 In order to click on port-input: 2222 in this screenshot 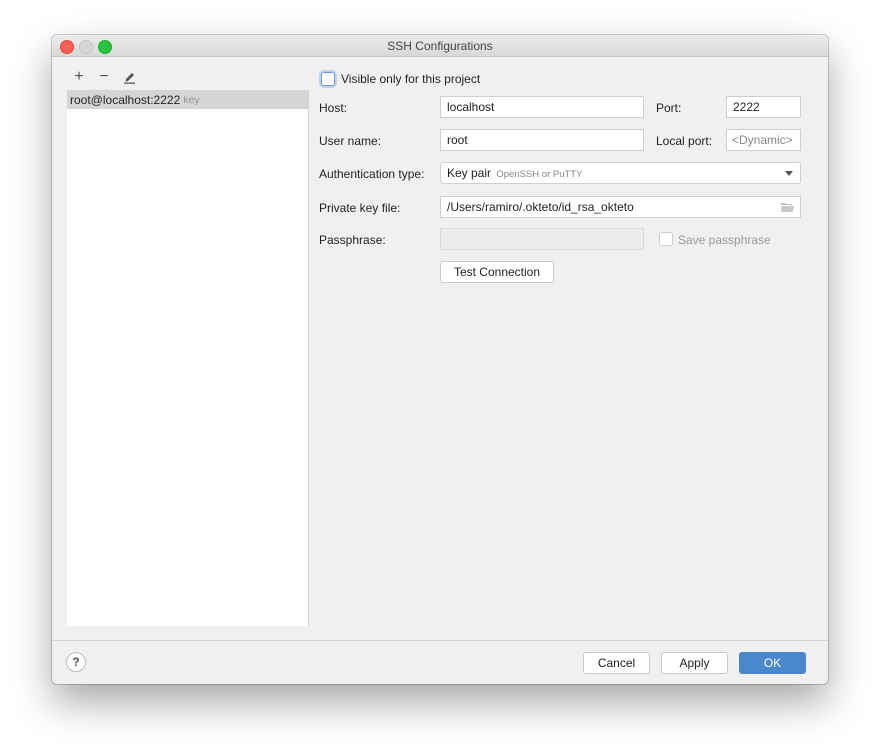, I will do `click(763, 107)`.